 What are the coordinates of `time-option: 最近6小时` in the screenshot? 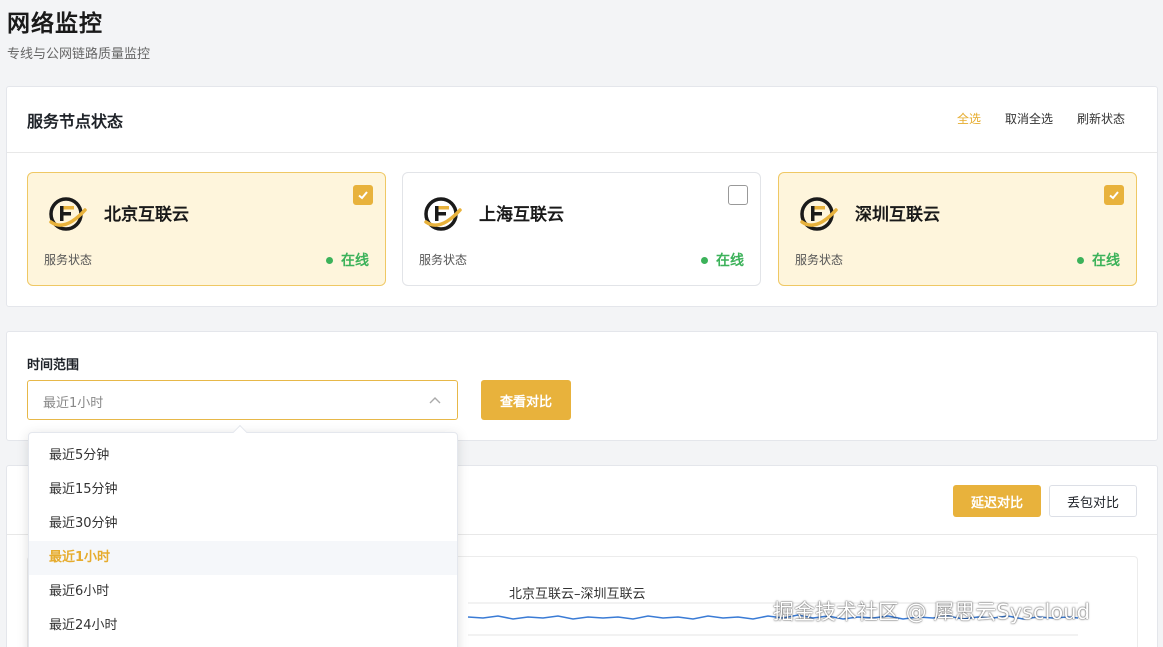 It's located at (243, 592).